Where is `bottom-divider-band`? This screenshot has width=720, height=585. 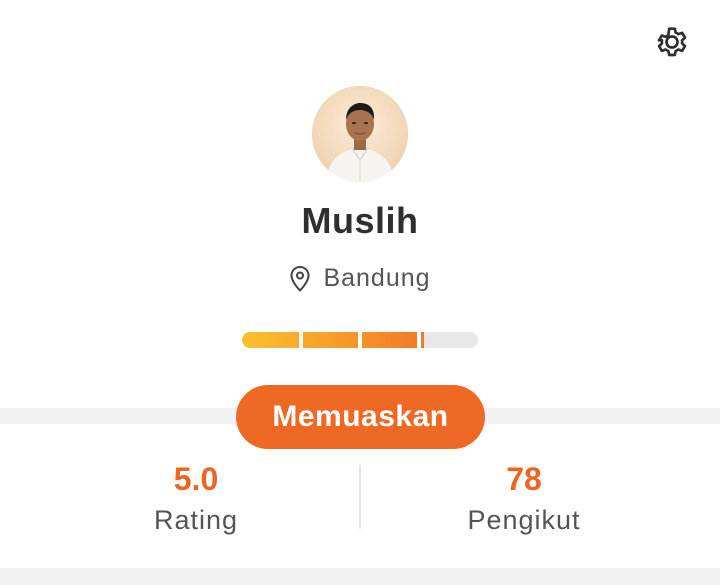
bottom-divider-band is located at coordinates (360, 576).